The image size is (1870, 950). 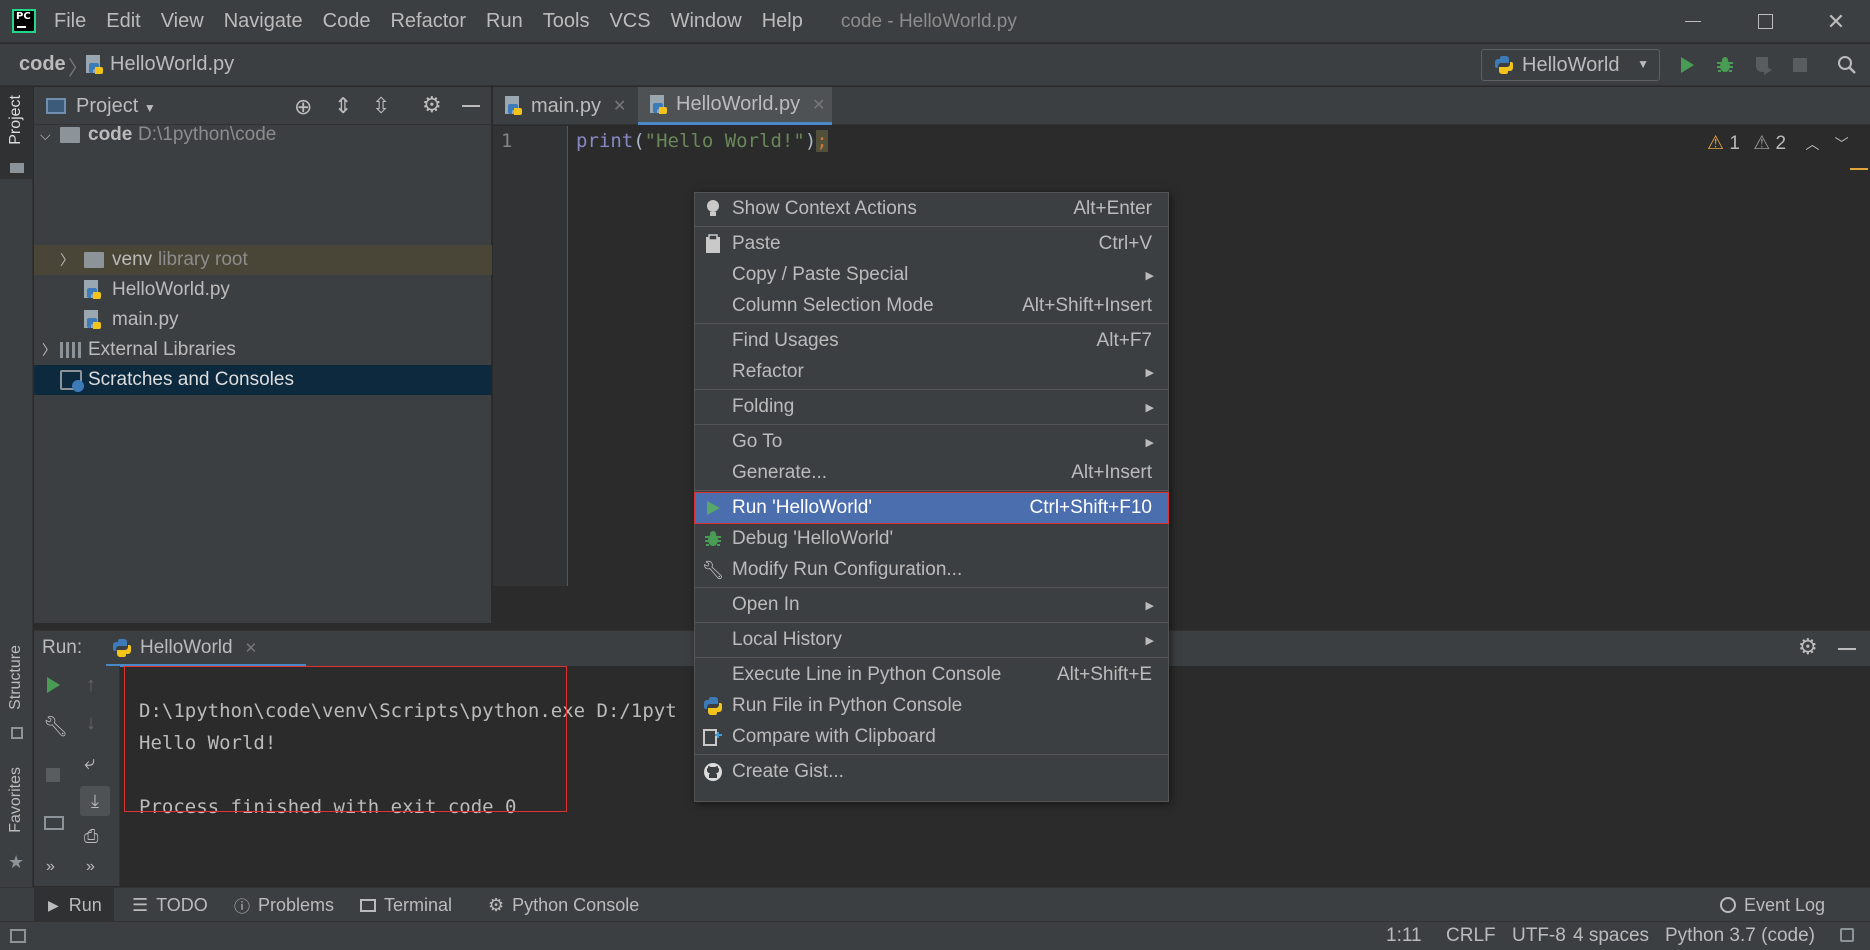 I want to click on menu-item-open-in: Open In ▶, so click(x=931, y=605).